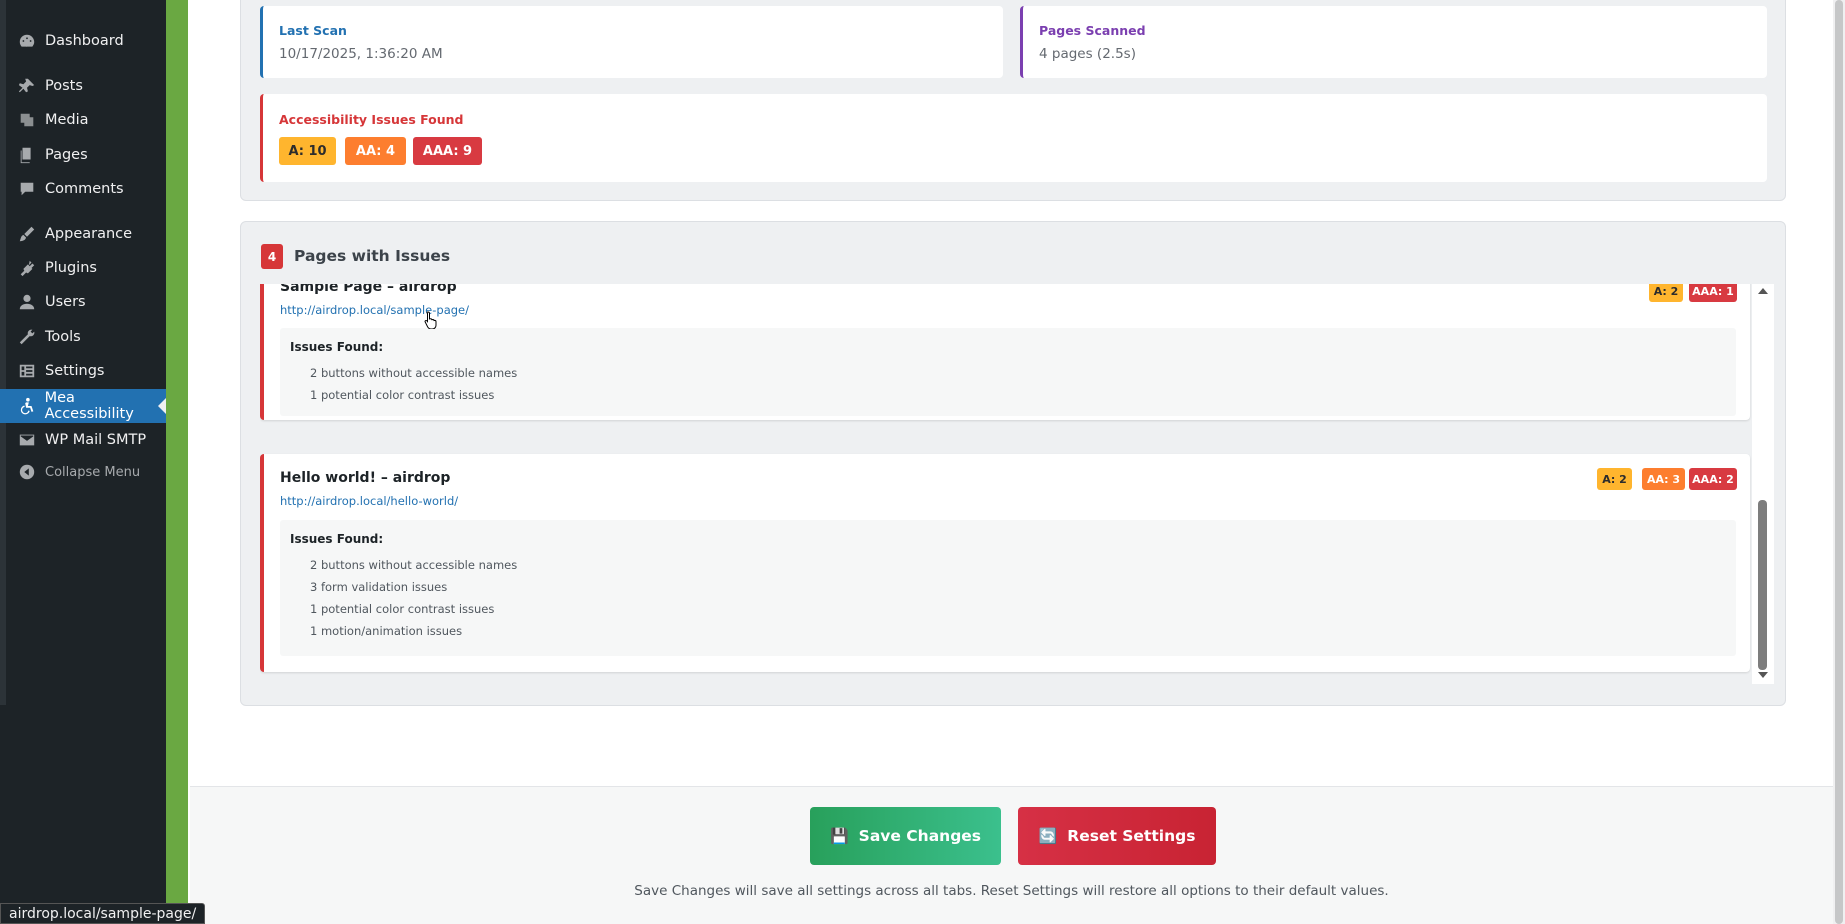 The width and height of the screenshot is (1845, 924). I want to click on sidebar-item-label: Dashboard, so click(84, 41).